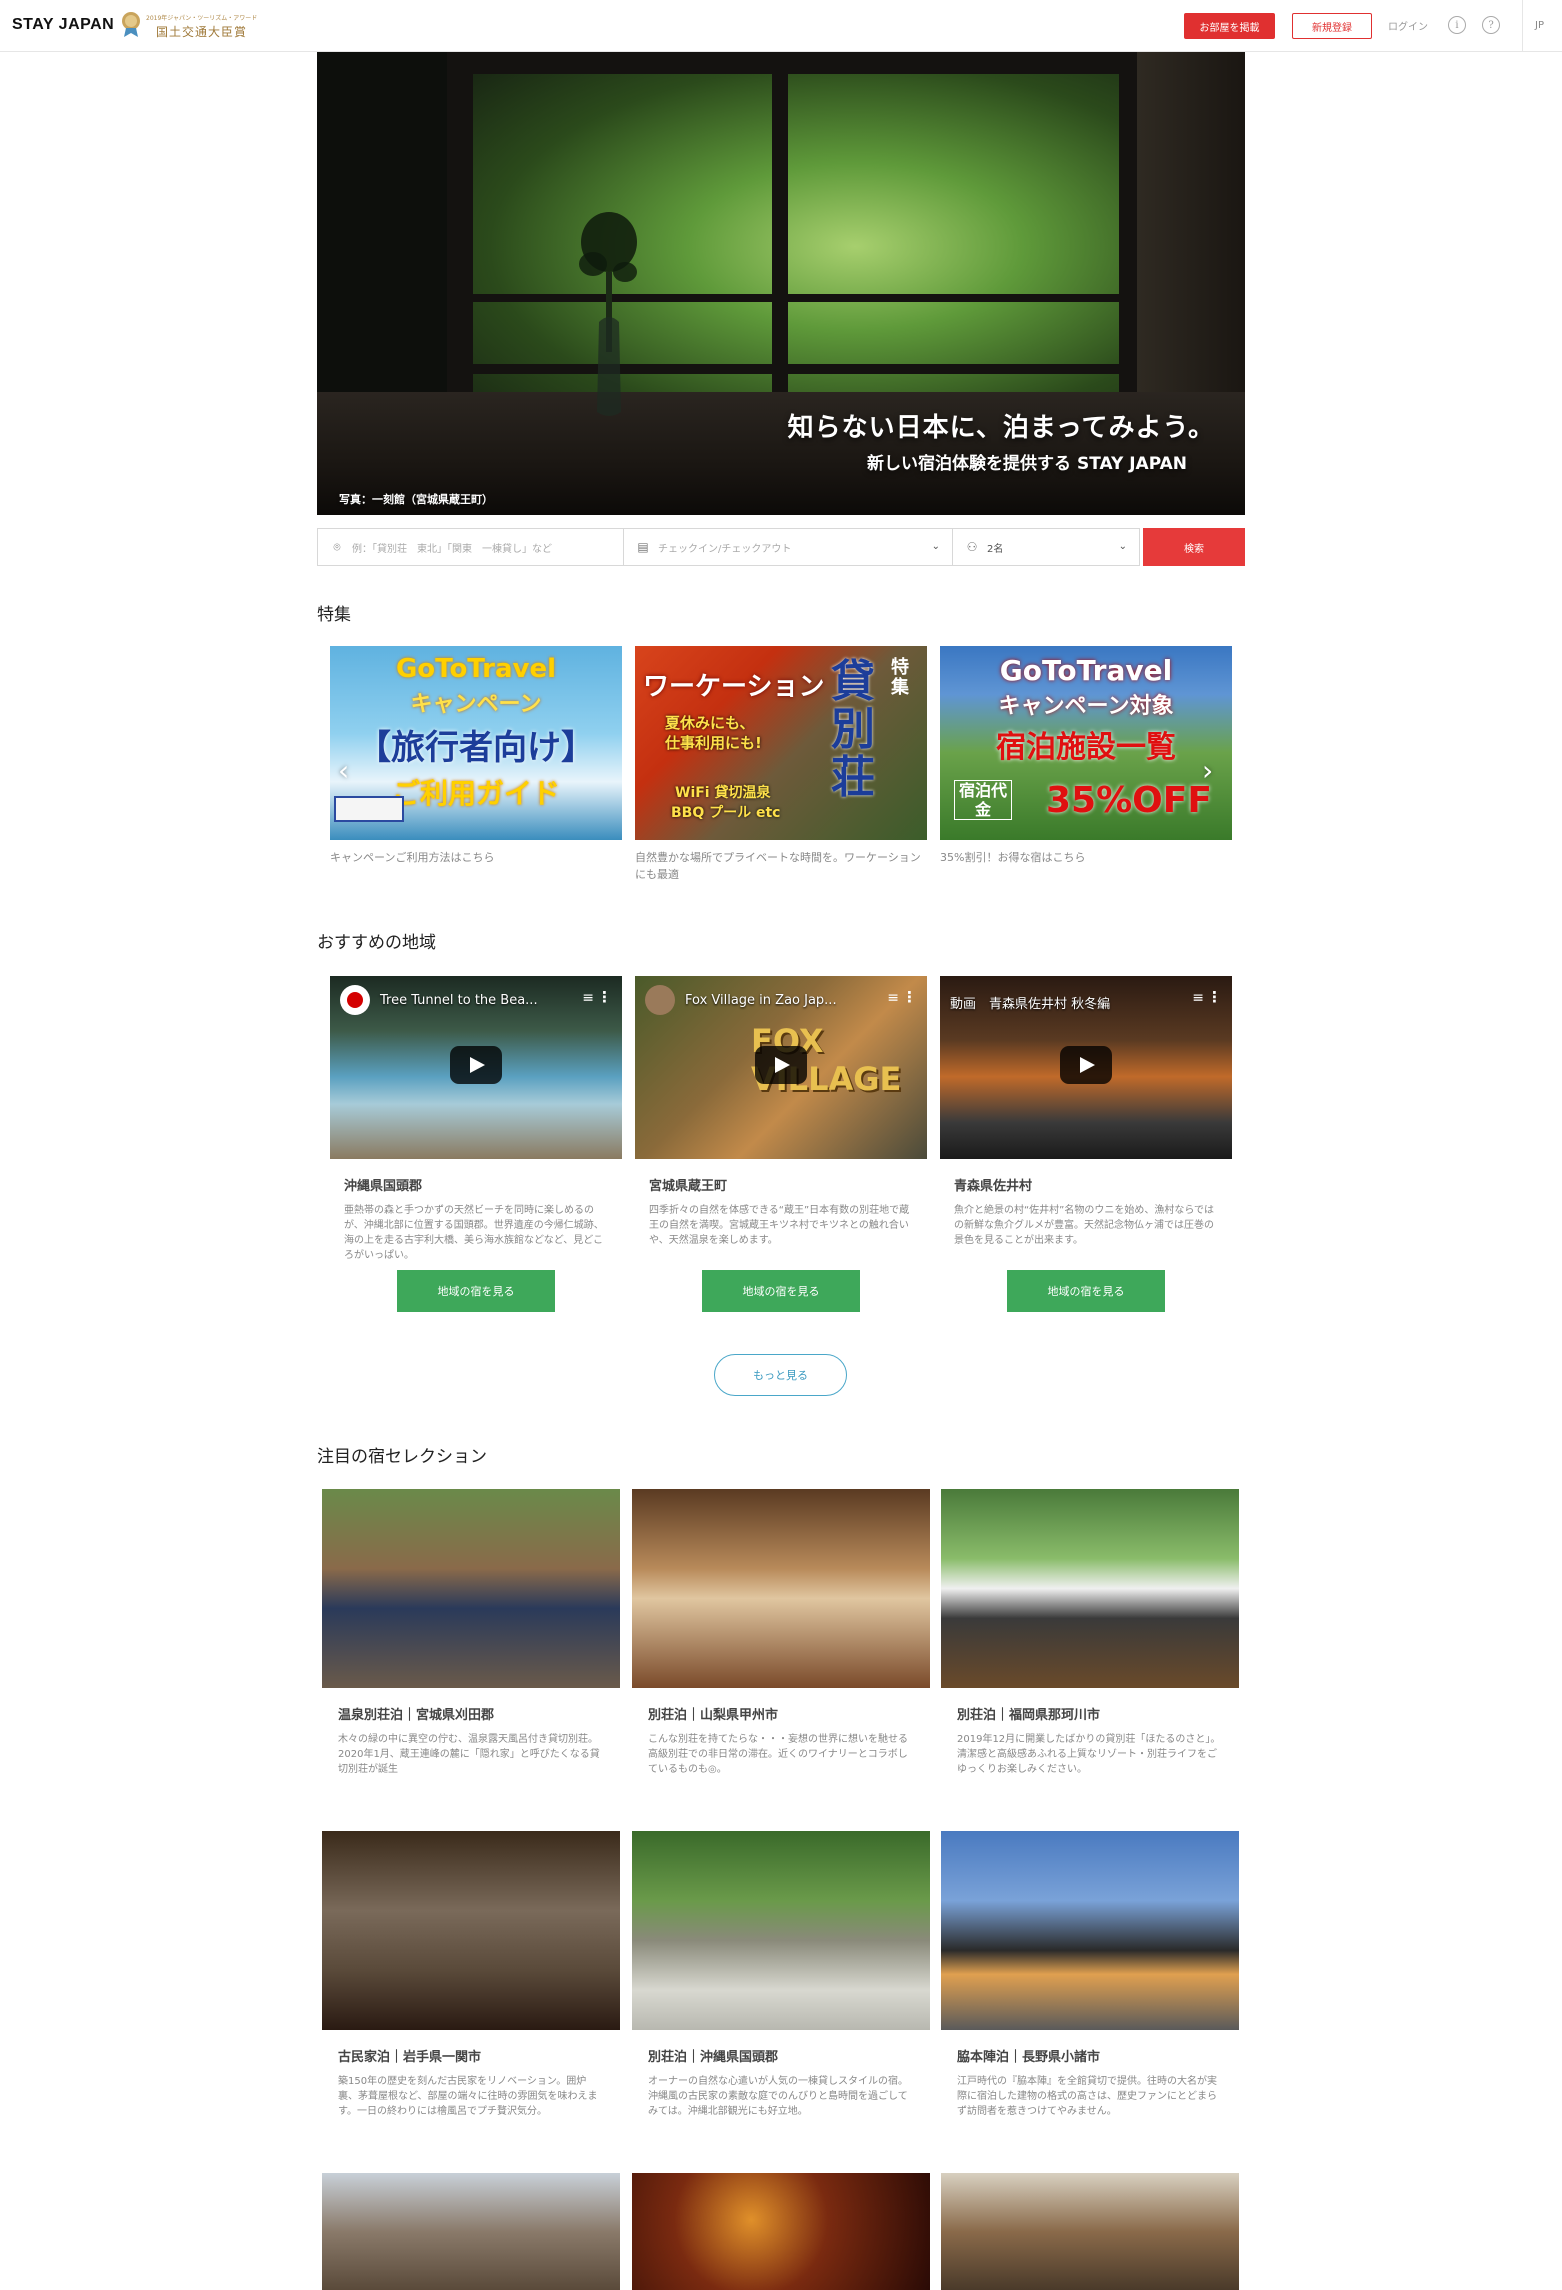 The height and width of the screenshot is (2290, 1562). I want to click on feature-text: 35%OFF, so click(1129, 800).